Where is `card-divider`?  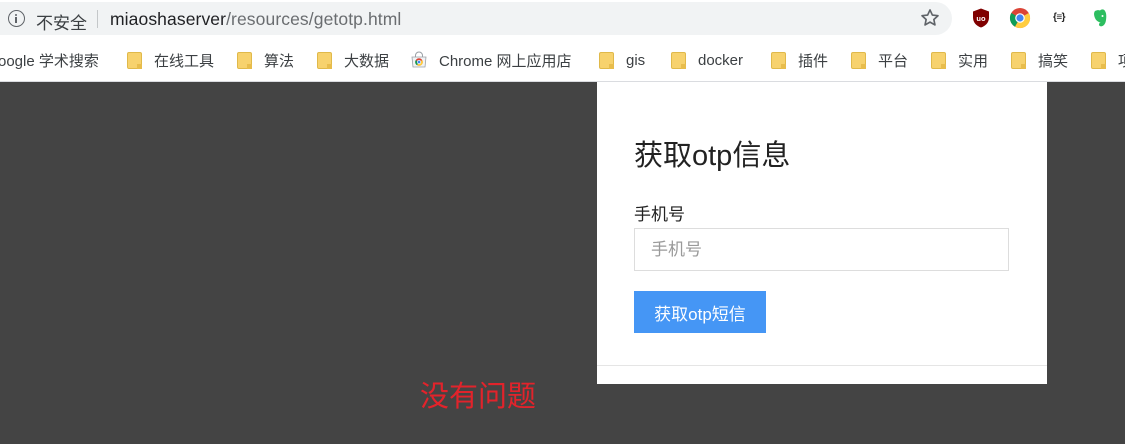
card-divider is located at coordinates (822, 365).